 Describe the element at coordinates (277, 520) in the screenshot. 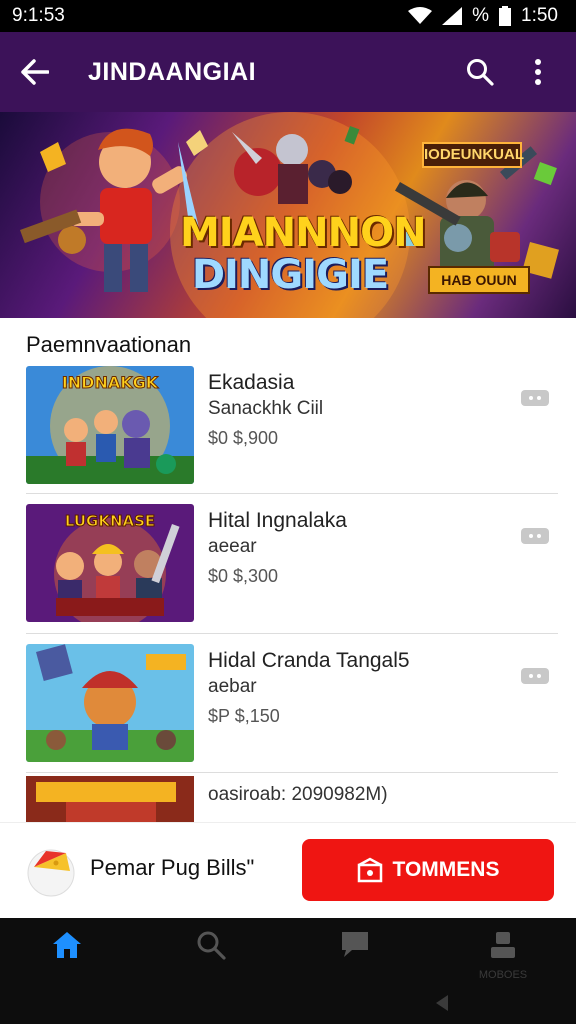

I see `item-name: Hital Ingnalaka` at that location.